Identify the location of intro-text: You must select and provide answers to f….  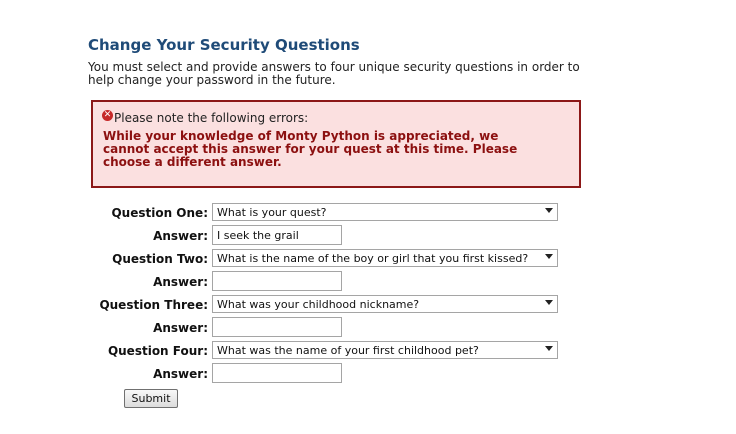
(334, 73).